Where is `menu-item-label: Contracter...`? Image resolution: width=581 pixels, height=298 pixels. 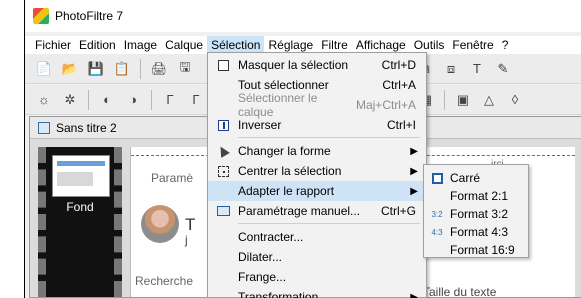 menu-item-label: Contracter... is located at coordinates (271, 237).